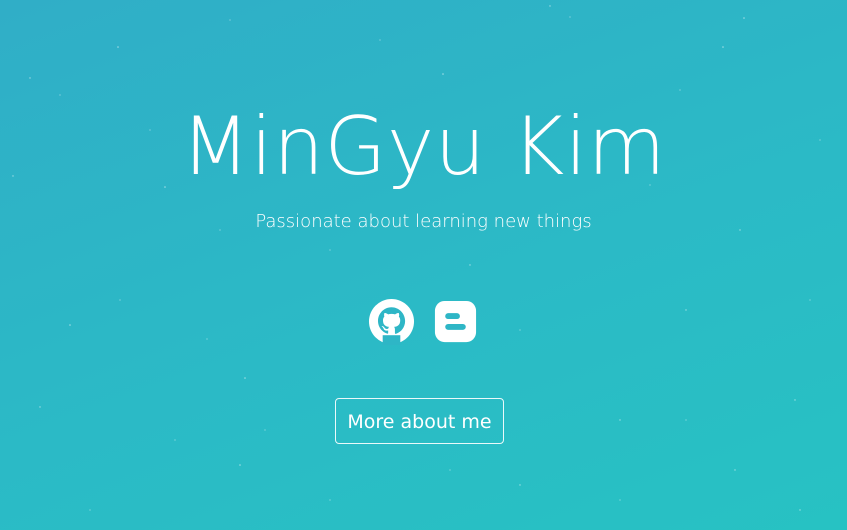 The width and height of the screenshot is (847, 530). I want to click on blogger-icon, so click(455, 321).